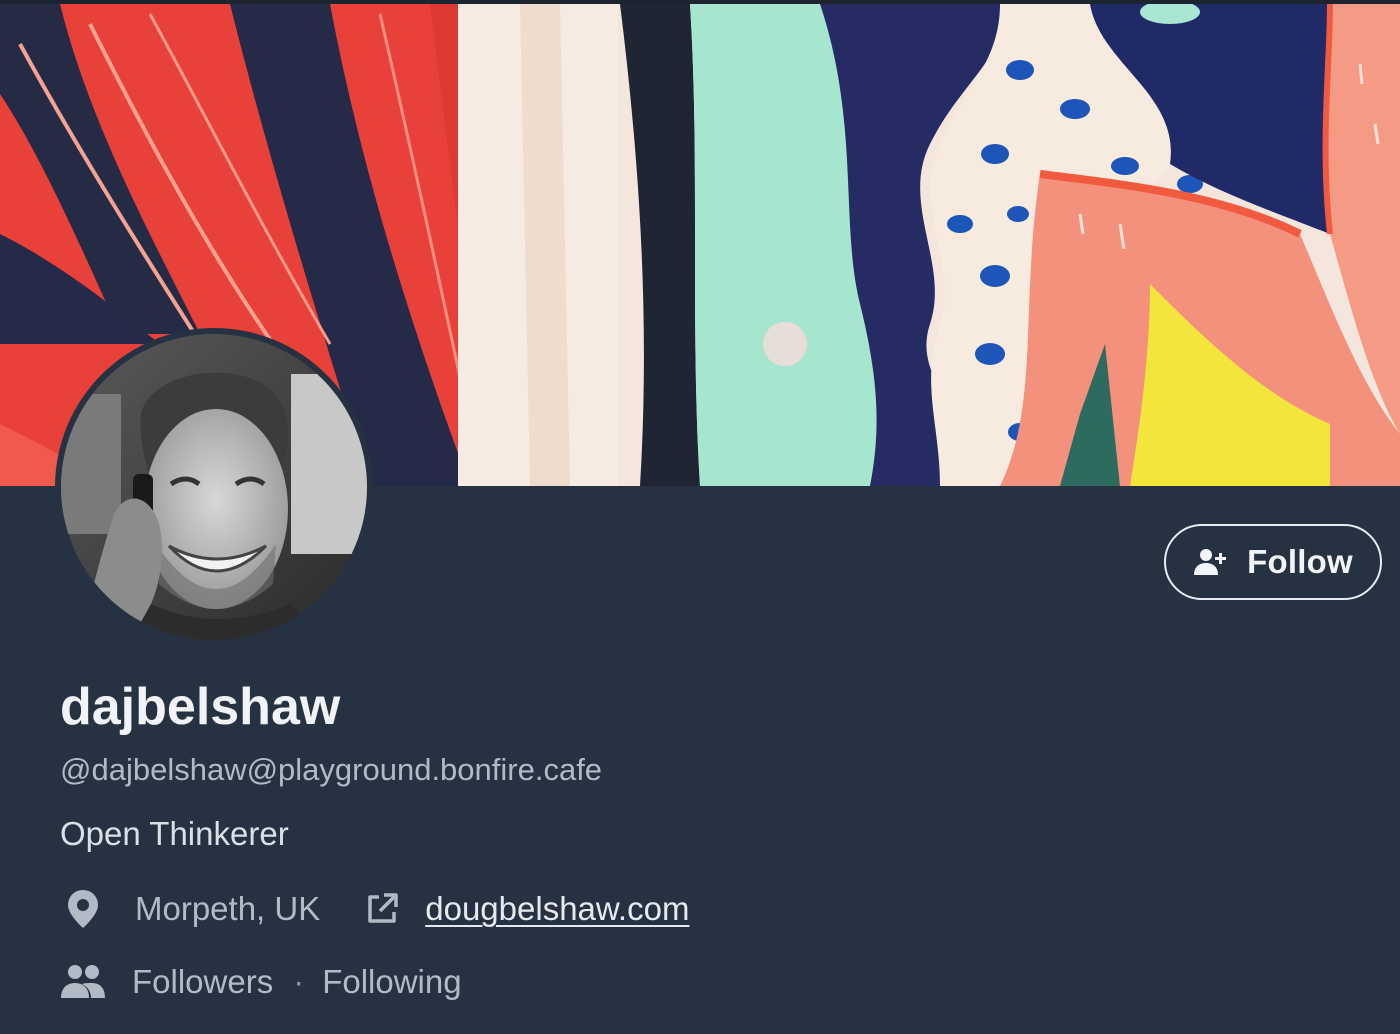 Image resolution: width=1400 pixels, height=1034 pixels. Describe the element at coordinates (228, 908) in the screenshot. I see `profile-location: Morpeth, UK` at that location.